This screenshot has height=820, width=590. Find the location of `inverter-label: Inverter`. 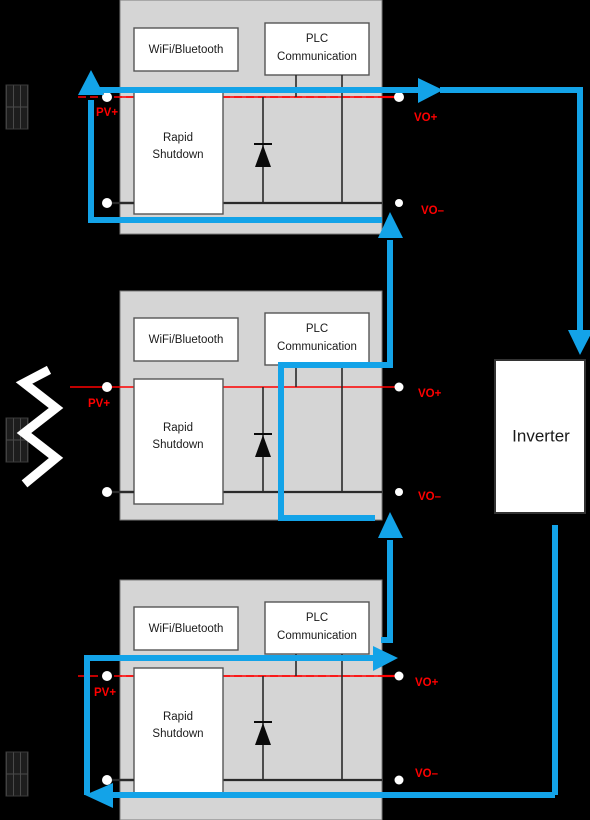

inverter-label: Inverter is located at coordinates (541, 435).